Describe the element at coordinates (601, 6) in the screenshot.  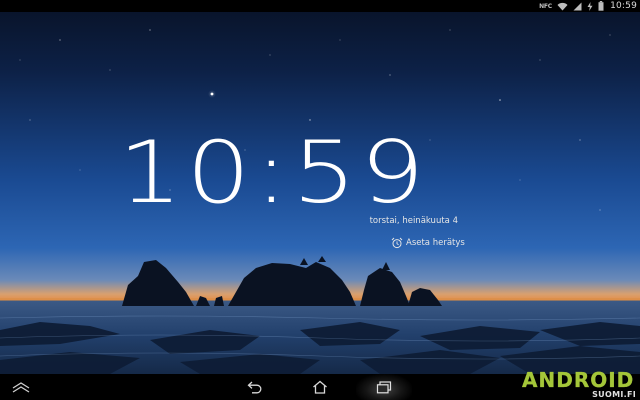
I see `battery-icon` at that location.